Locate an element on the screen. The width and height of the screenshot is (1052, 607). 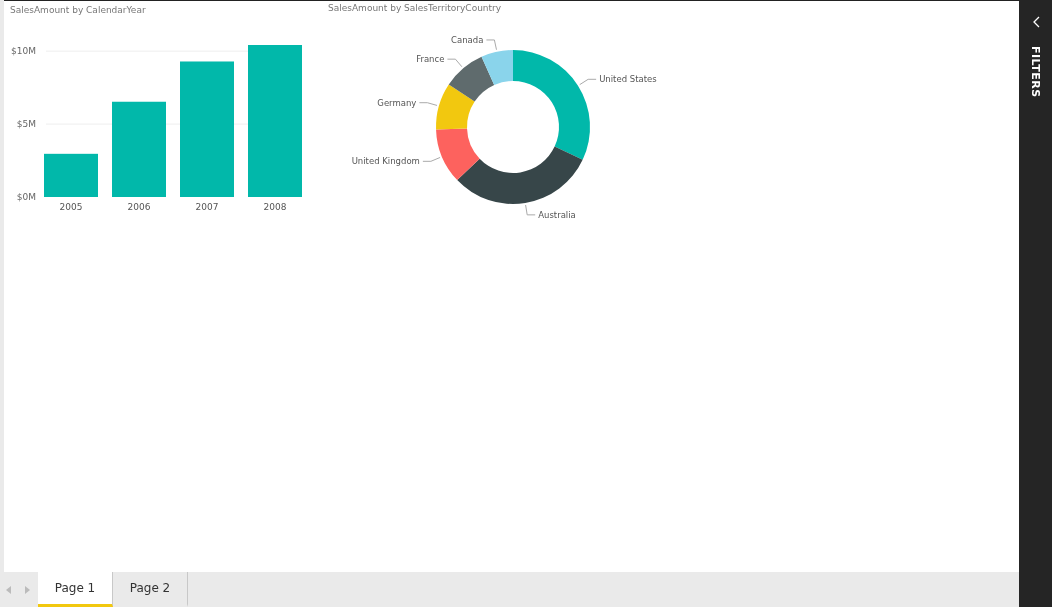
filters-pane-label: FILTERS is located at coordinates (1035, 72).